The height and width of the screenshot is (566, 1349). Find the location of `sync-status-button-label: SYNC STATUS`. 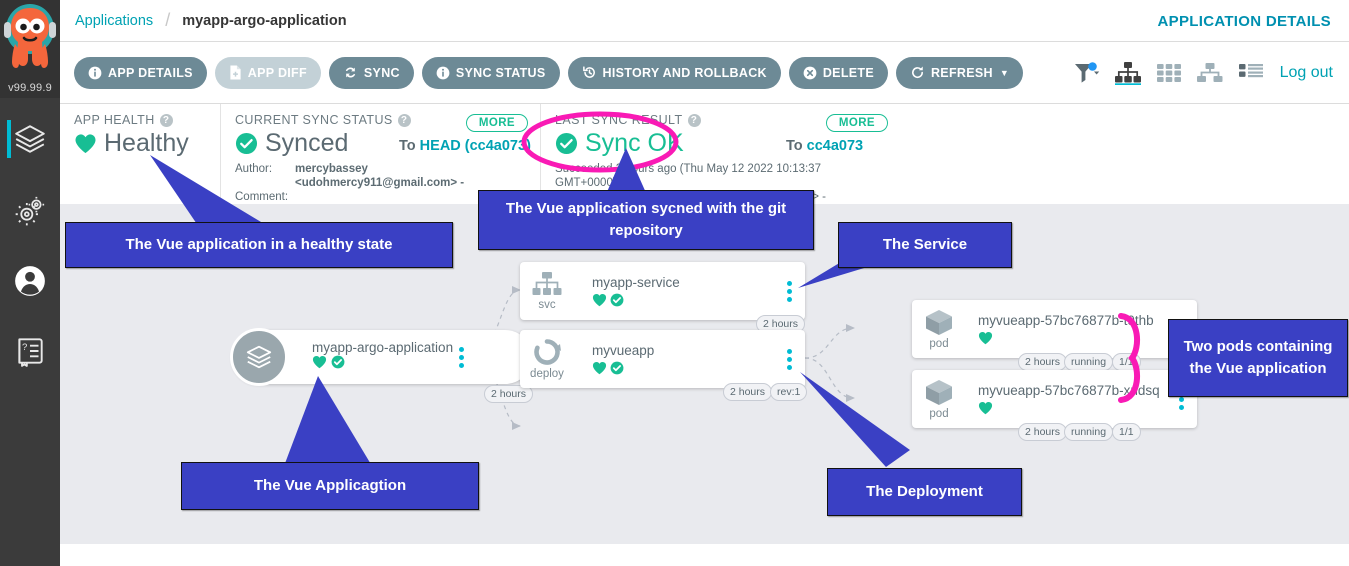

sync-status-button-label: SYNC STATUS is located at coordinates (500, 72).